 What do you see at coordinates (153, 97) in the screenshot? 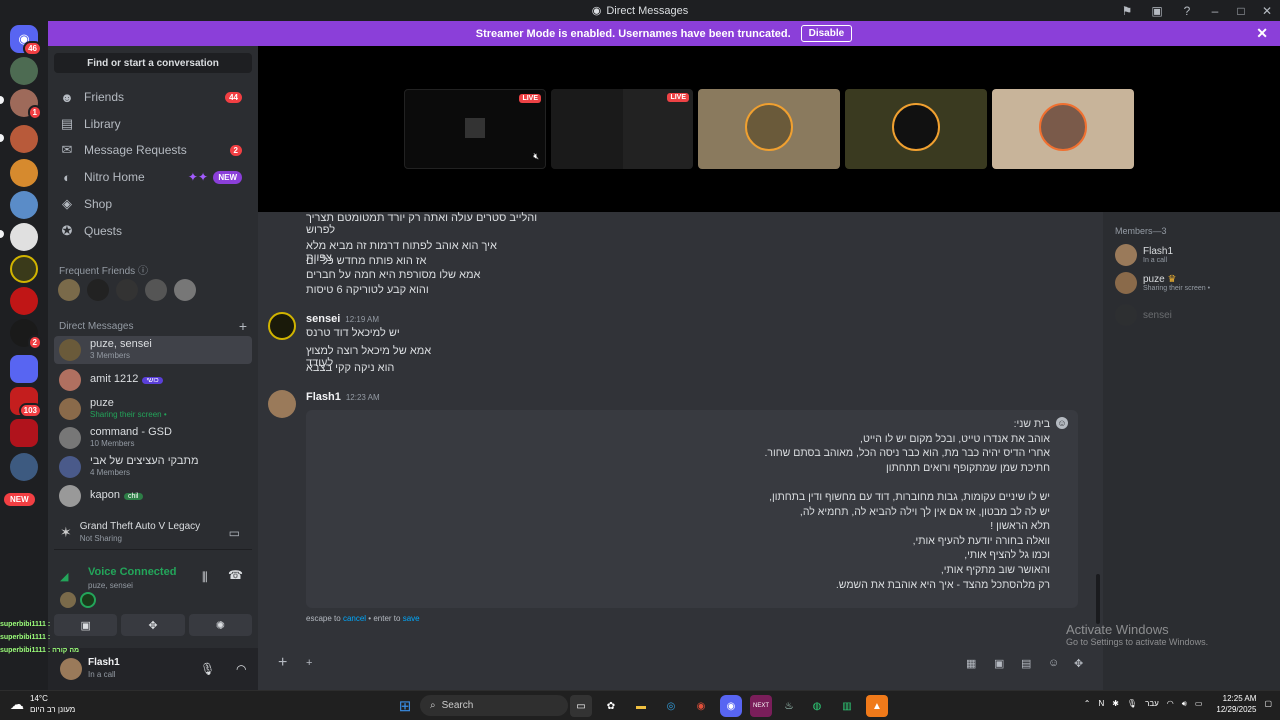
I see `nav-friends: ☻ Friends 44` at bounding box center [153, 97].